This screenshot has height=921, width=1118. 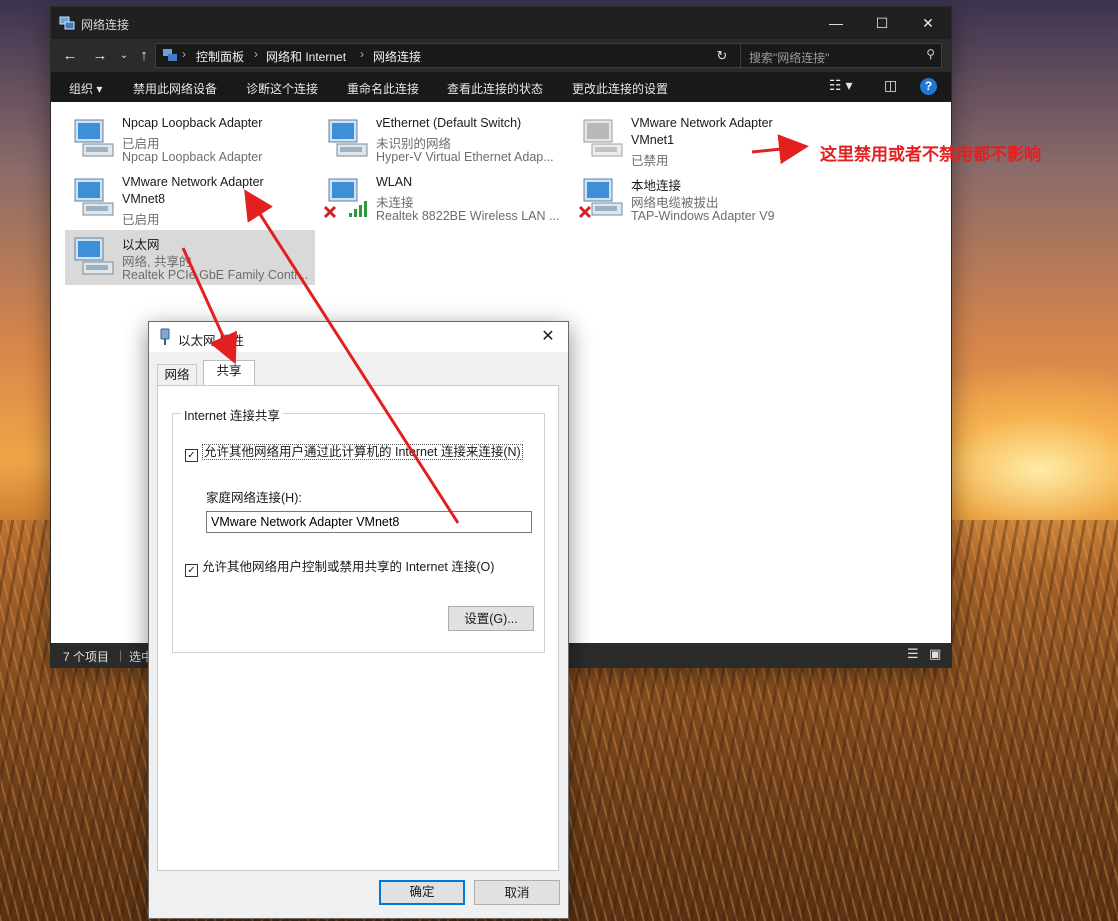 What do you see at coordinates (780, 149) in the screenshot?
I see `arrow-to-vmnet1` at bounding box center [780, 149].